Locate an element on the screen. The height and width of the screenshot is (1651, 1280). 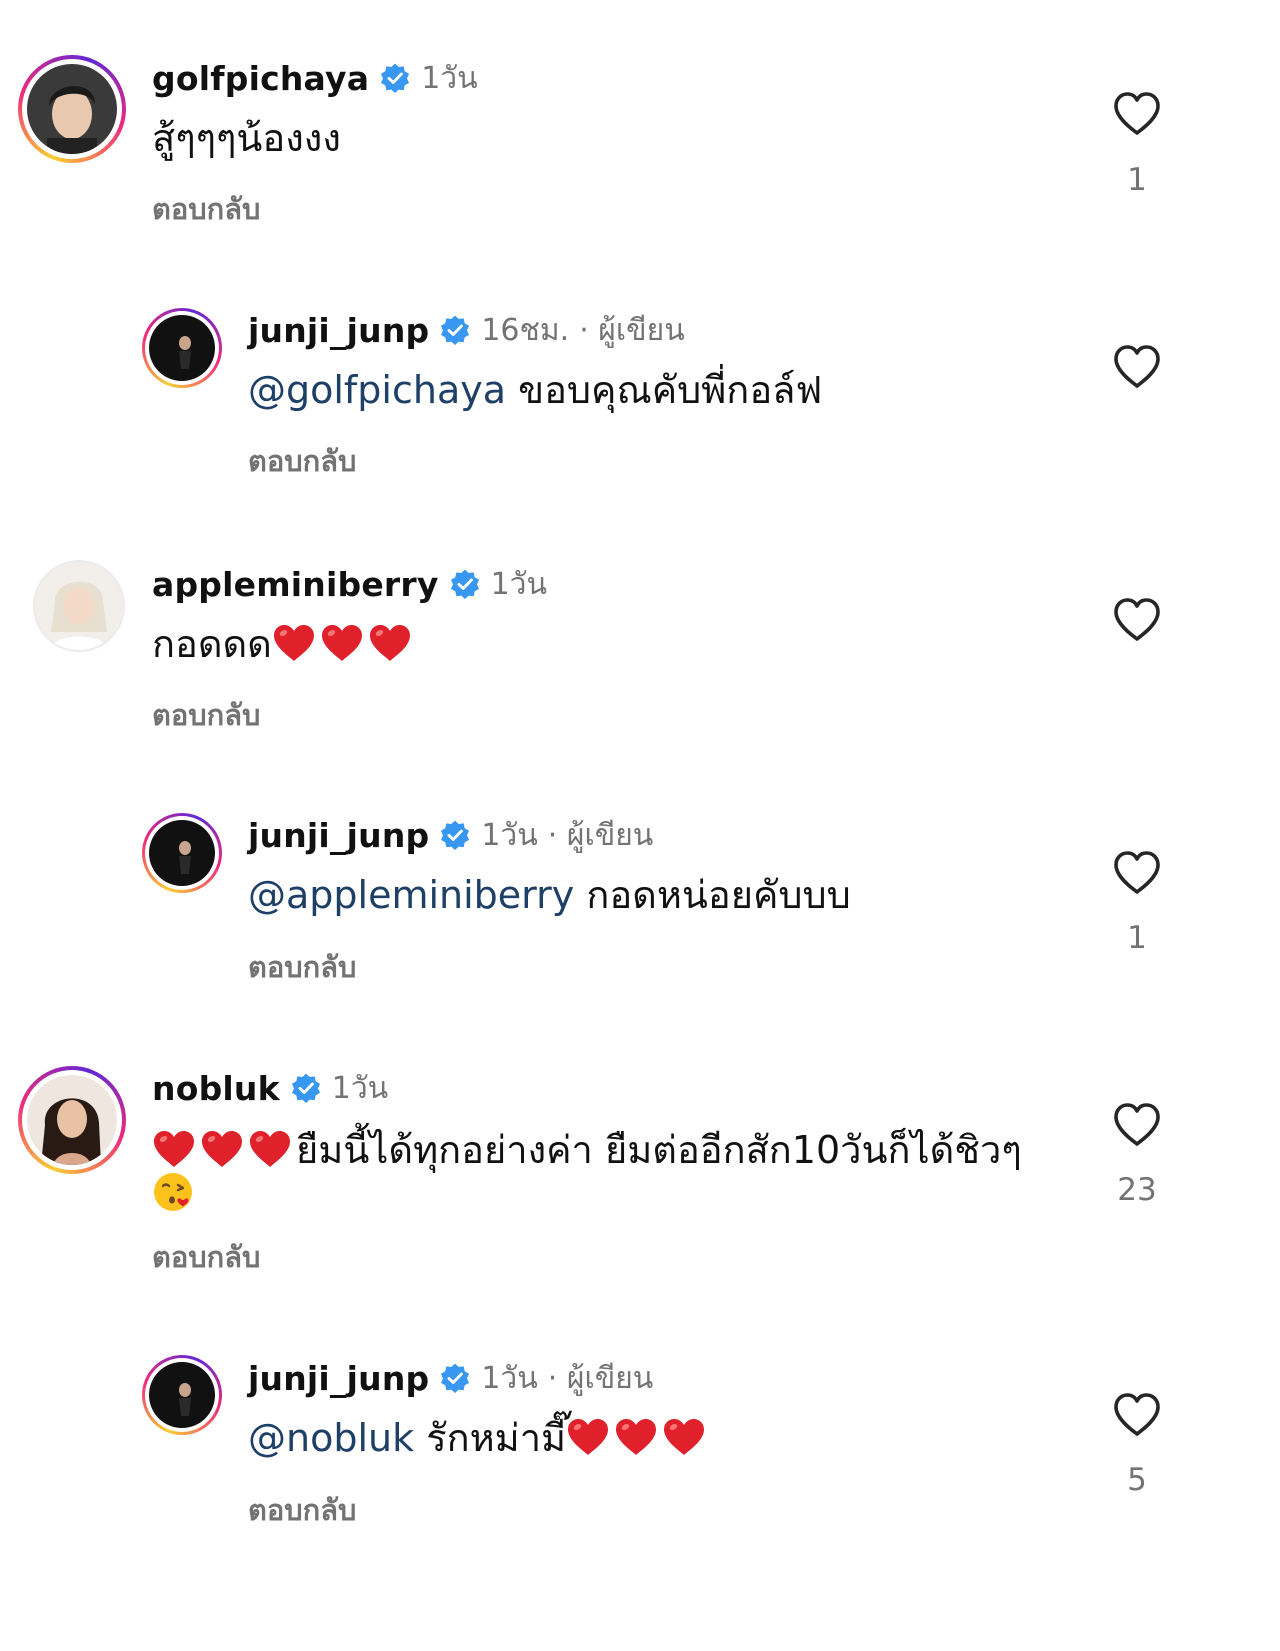
comment-text-continued is located at coordinates (173, 1194).